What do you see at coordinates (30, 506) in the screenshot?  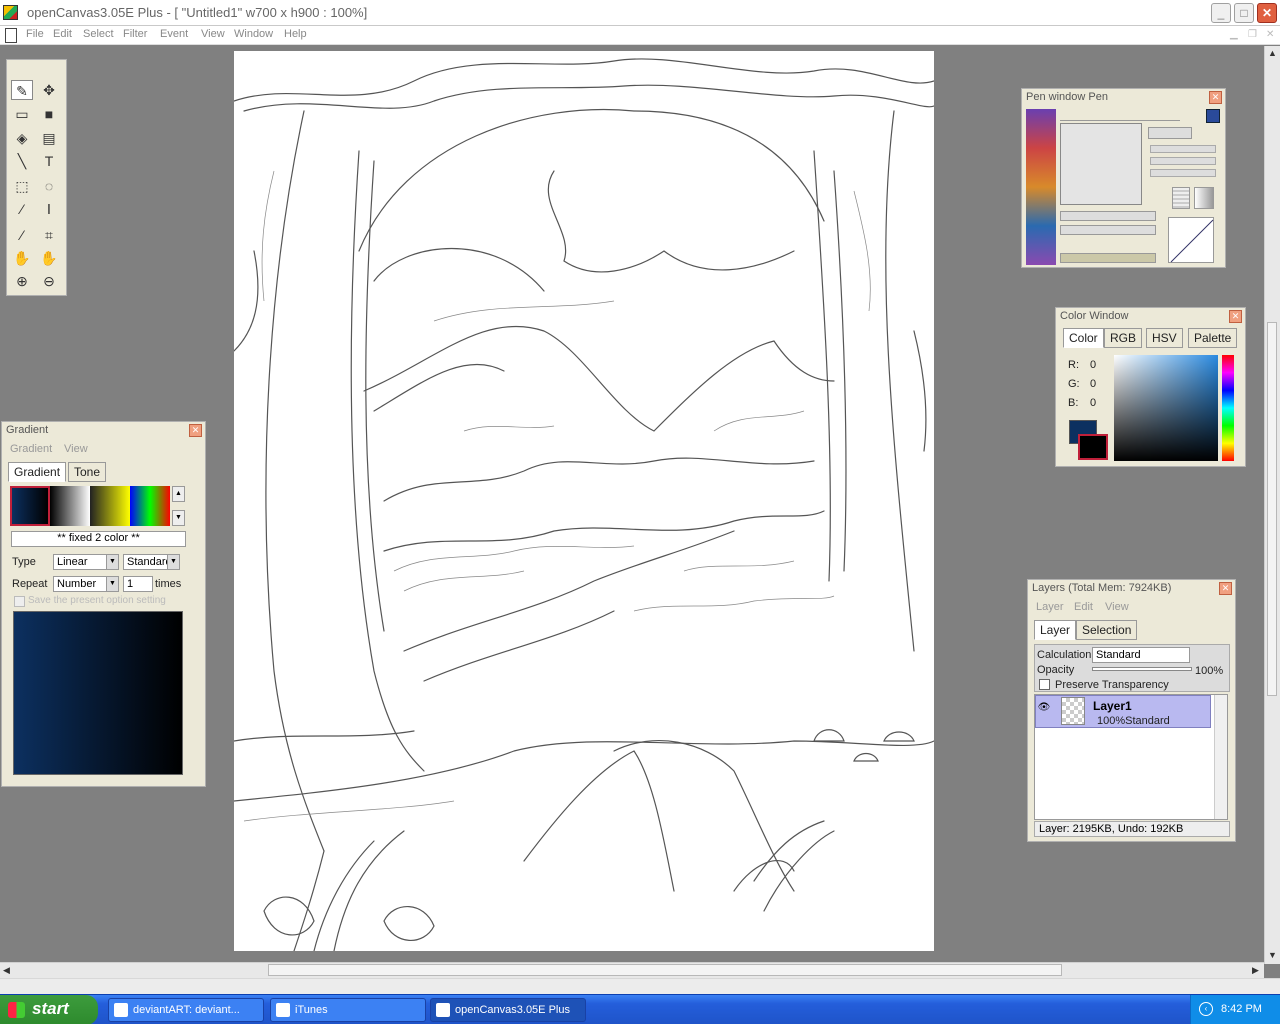 I see `gradient-preset-selected` at bounding box center [30, 506].